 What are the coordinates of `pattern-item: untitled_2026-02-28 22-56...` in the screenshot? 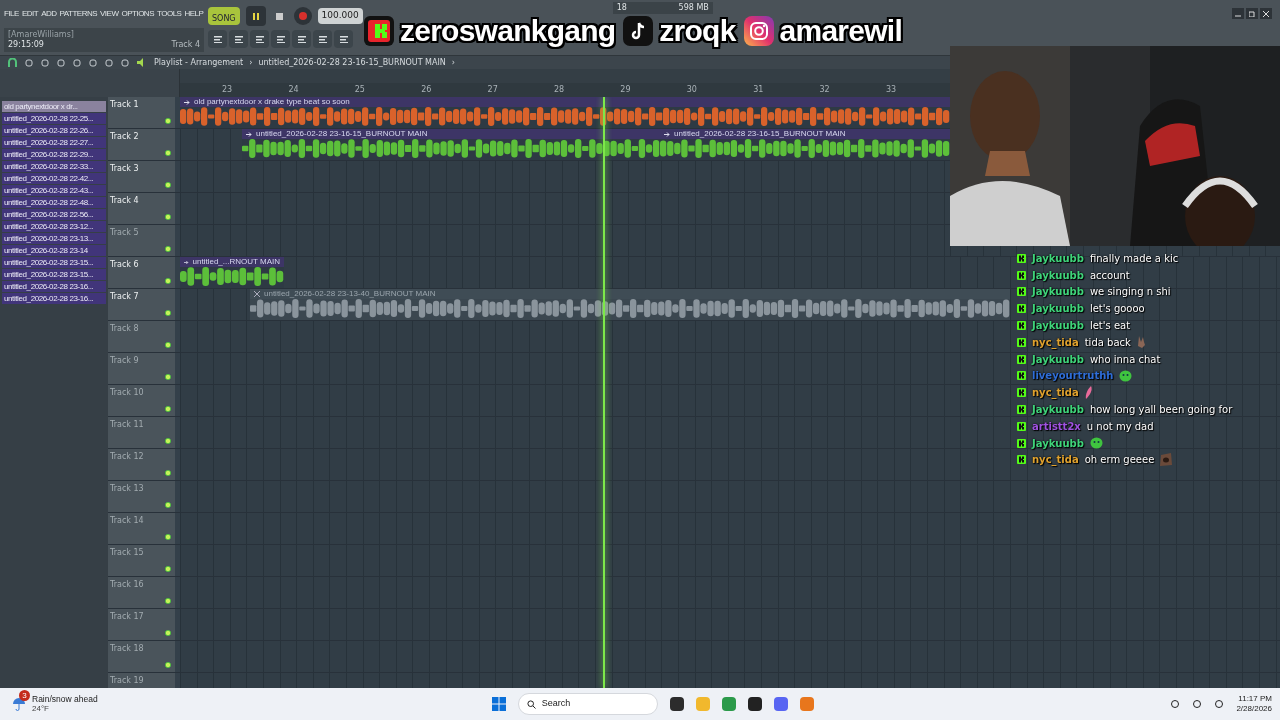 It's located at (54, 214).